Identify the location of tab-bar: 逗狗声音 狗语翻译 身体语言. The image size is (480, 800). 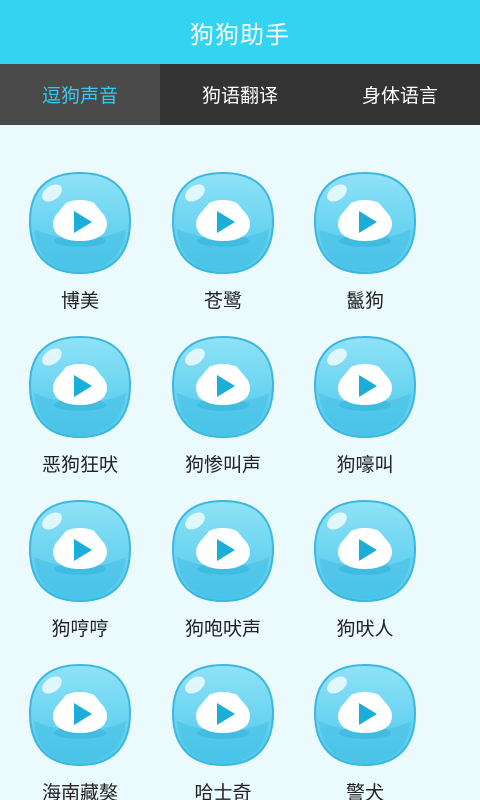
(240, 94).